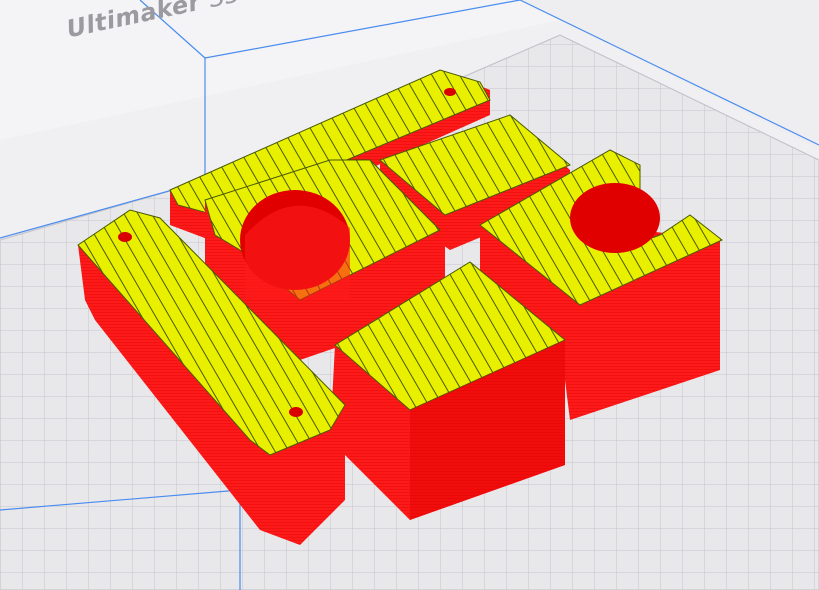 The image size is (819, 590). What do you see at coordinates (615, 218) in the screenshot?
I see `clamp-cutout-right` at bounding box center [615, 218].